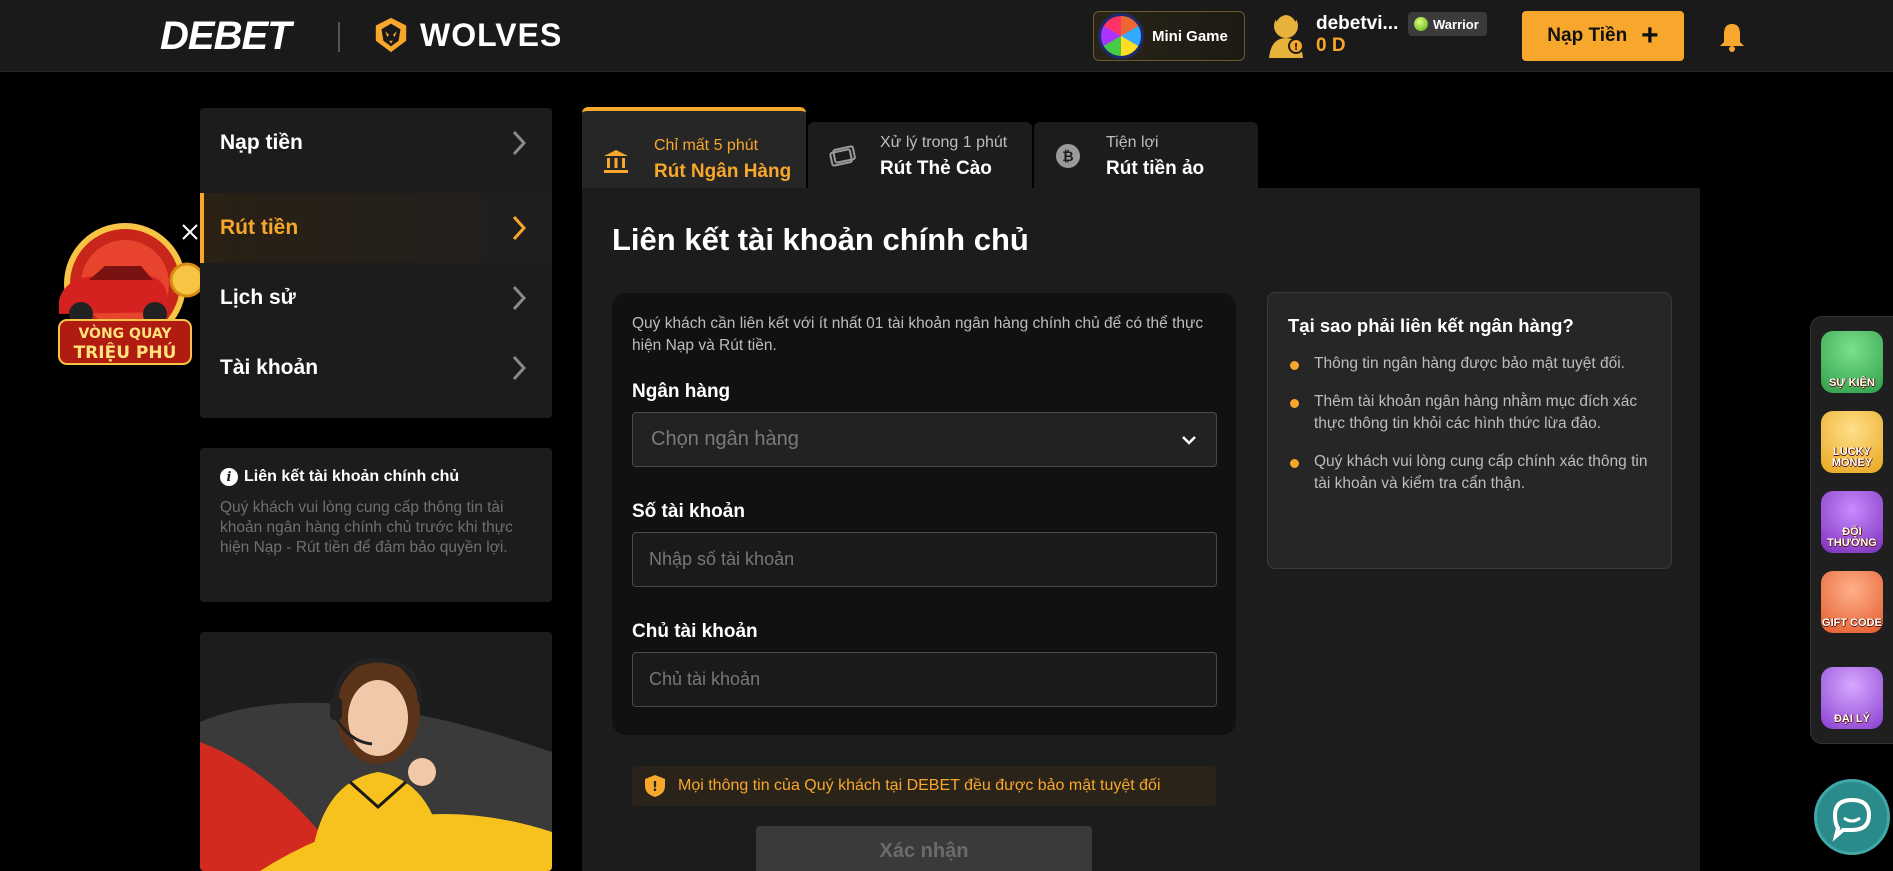 This screenshot has width=1893, height=871. I want to click on promo-wheel-banner: VÒNG QUAY TRIỆU PHÚ, so click(124, 297).